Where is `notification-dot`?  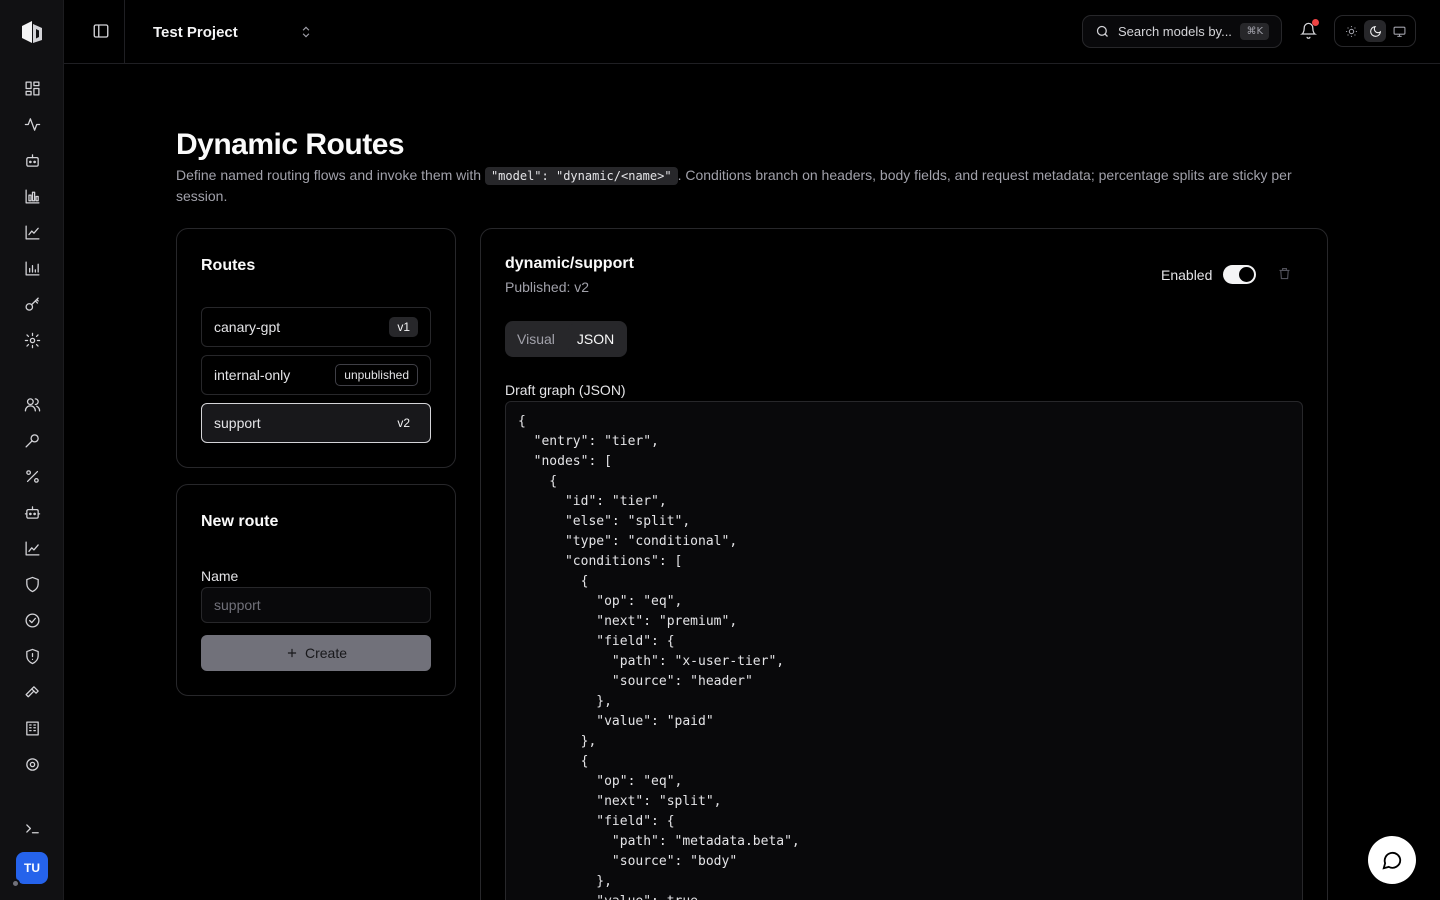
notification-dot is located at coordinates (1315, 22).